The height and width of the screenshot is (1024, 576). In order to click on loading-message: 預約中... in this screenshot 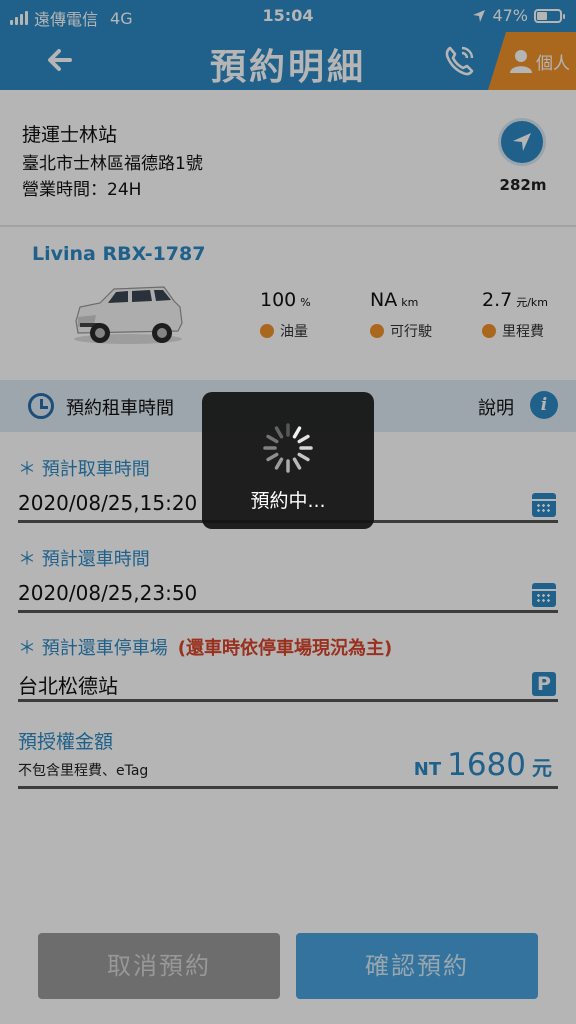, I will do `click(288, 501)`.